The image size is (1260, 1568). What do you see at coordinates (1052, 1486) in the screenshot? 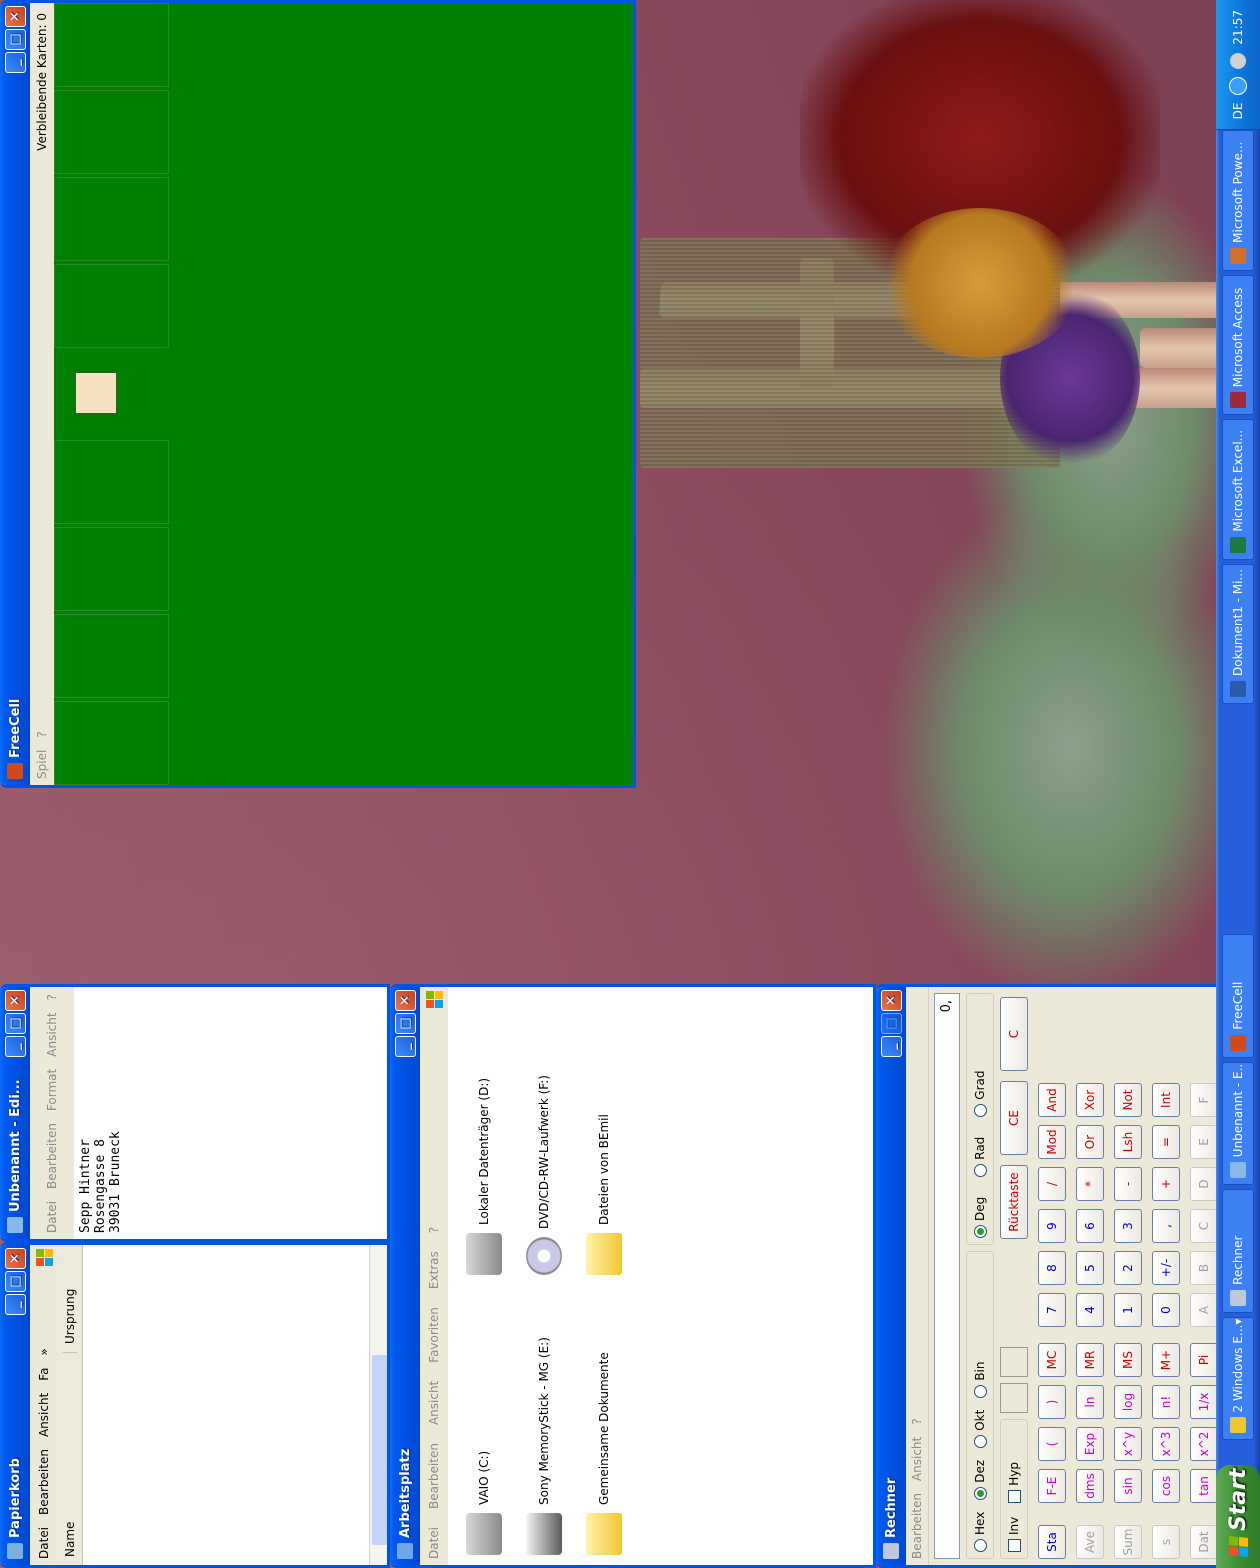
I see `calc-key-button: F-E` at bounding box center [1052, 1486].